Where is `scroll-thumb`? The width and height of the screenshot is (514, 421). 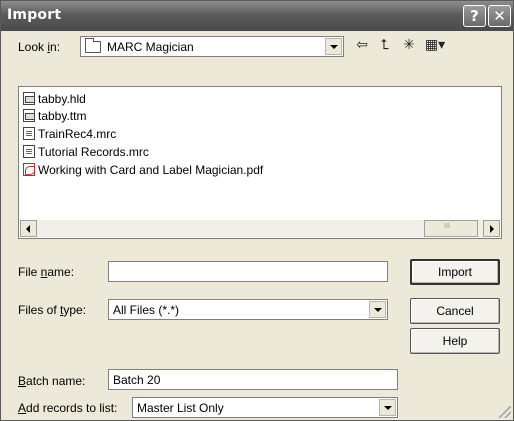
scroll-thumb is located at coordinates (451, 228).